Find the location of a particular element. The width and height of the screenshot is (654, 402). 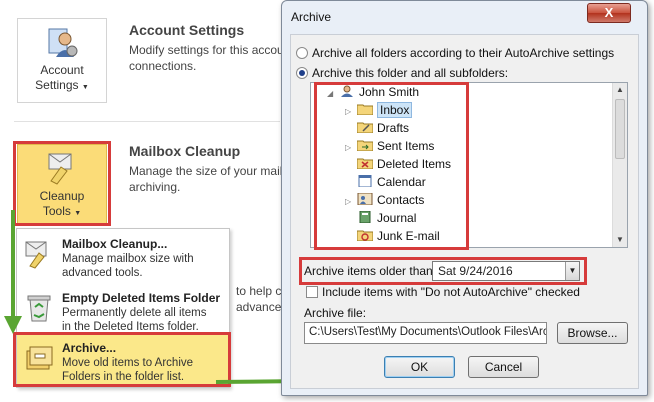

close-button: X is located at coordinates (609, 13).